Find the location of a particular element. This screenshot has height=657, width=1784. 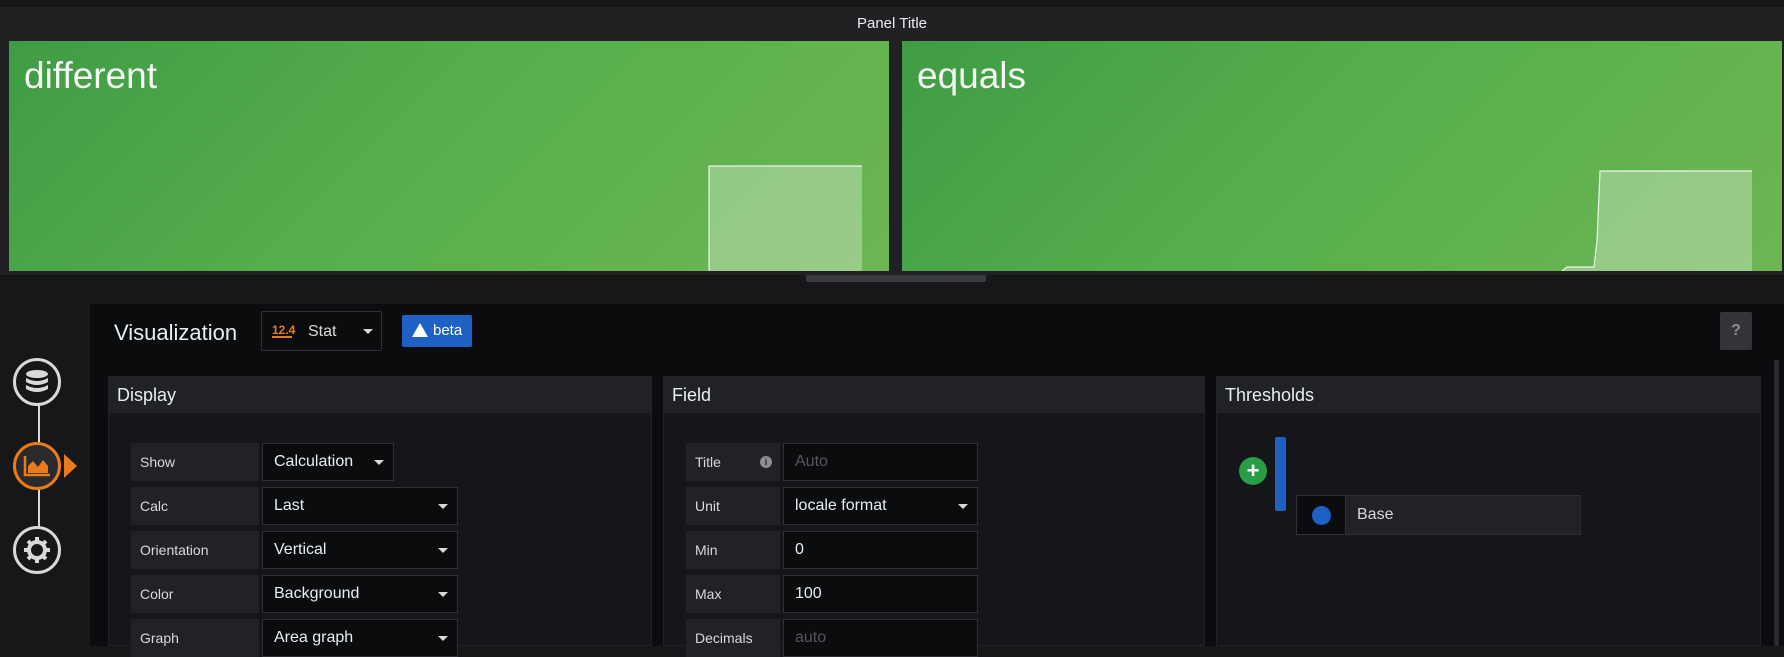

add-threshold-button: + is located at coordinates (1253, 471).